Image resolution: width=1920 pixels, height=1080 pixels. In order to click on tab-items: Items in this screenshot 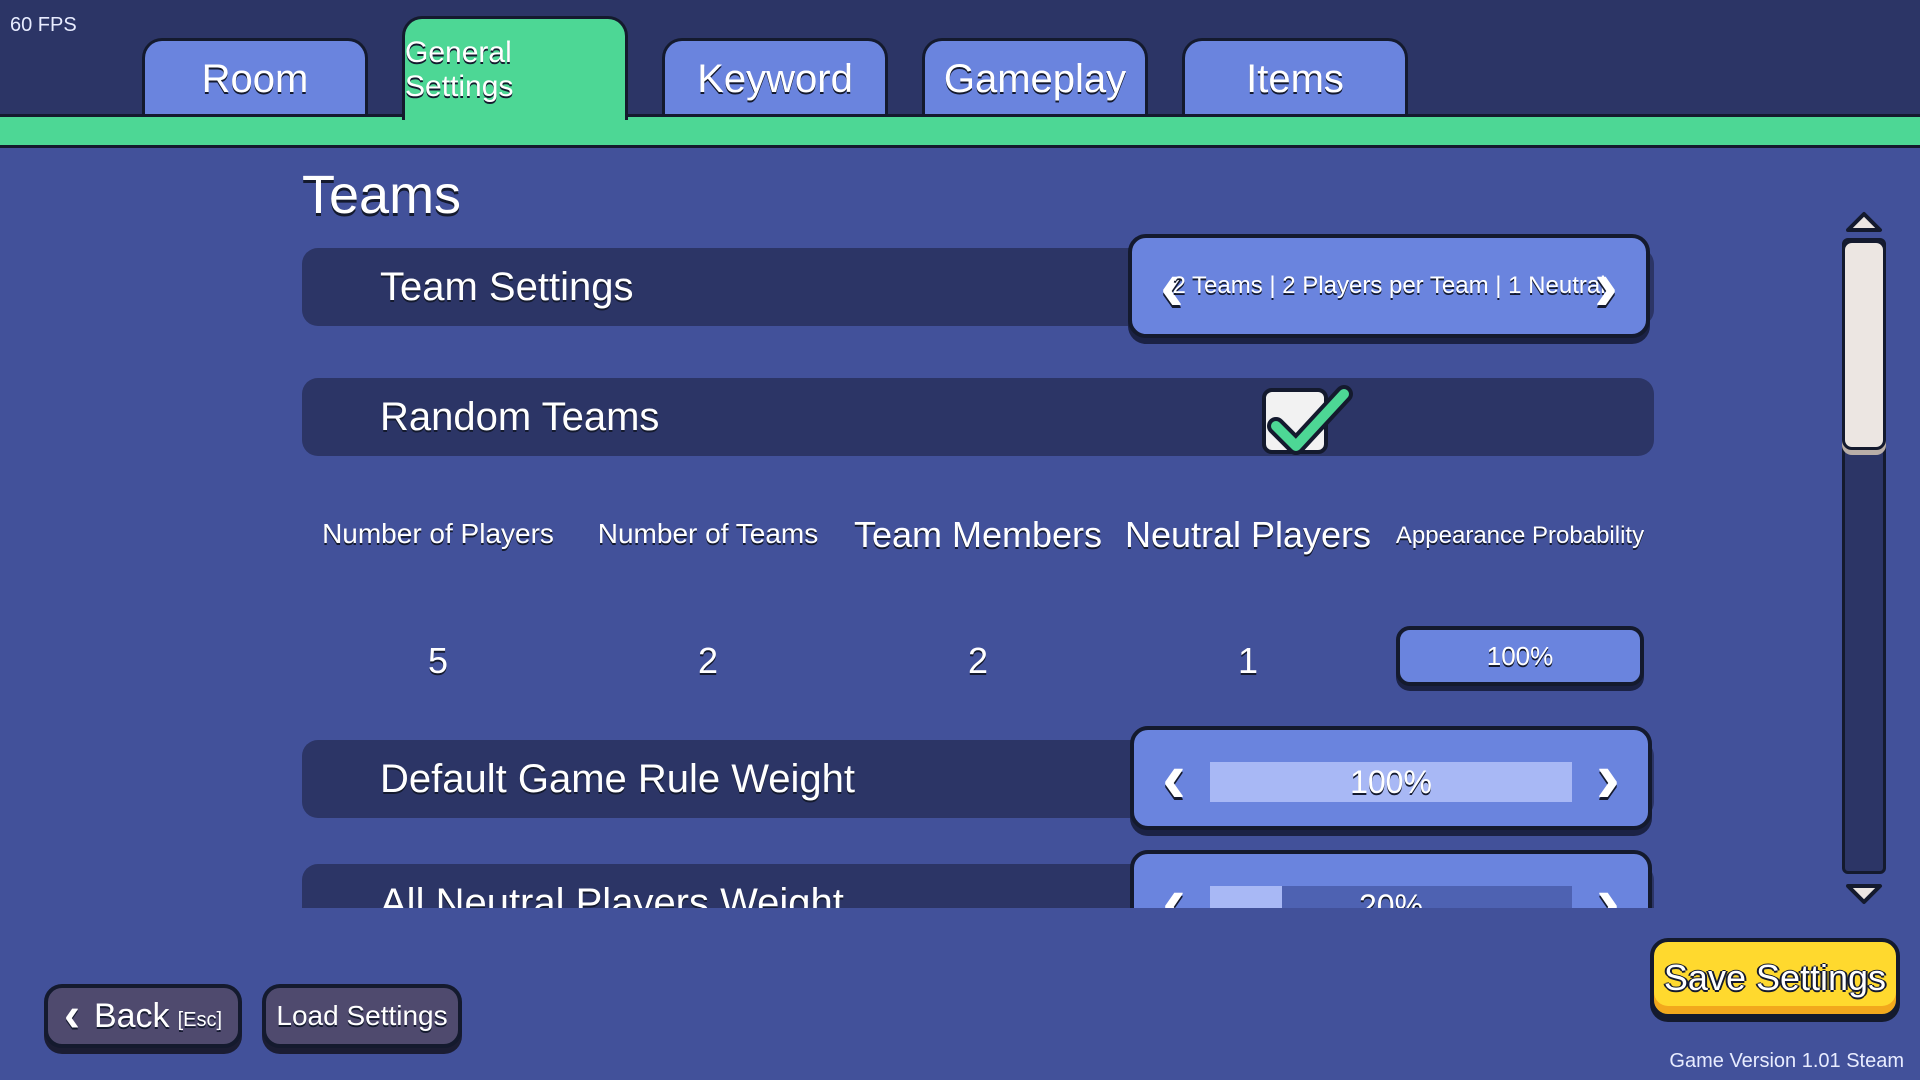, I will do `click(1295, 78)`.